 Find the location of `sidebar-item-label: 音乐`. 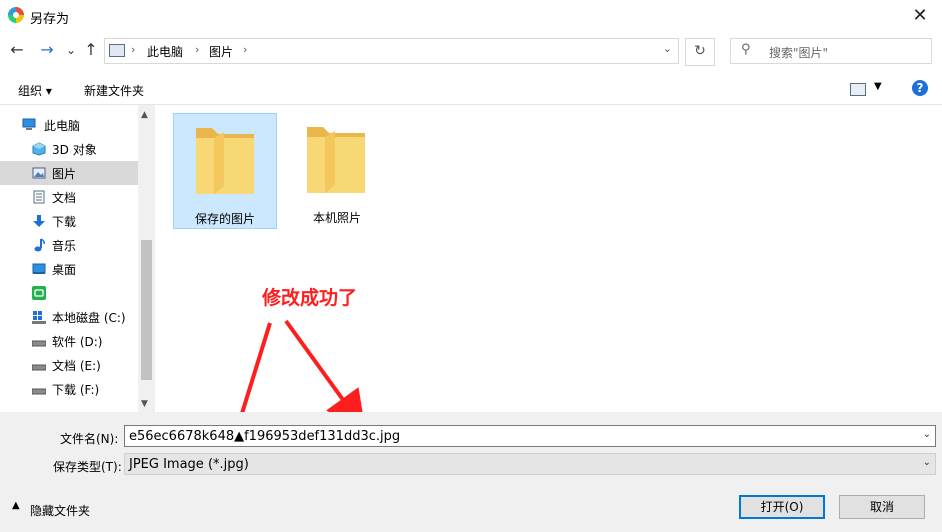

sidebar-item-label: 音乐 is located at coordinates (64, 246).